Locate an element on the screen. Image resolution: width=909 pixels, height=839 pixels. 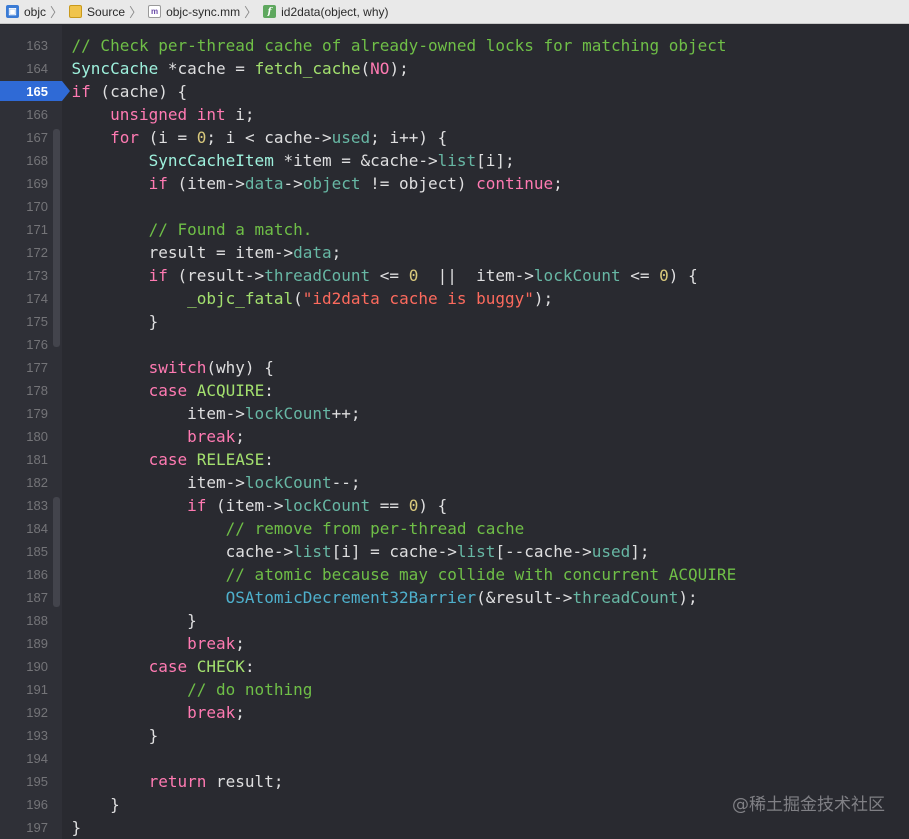
code-text: _objc_fatal("id2data cache is buggy"); is located at coordinates (293, 298).